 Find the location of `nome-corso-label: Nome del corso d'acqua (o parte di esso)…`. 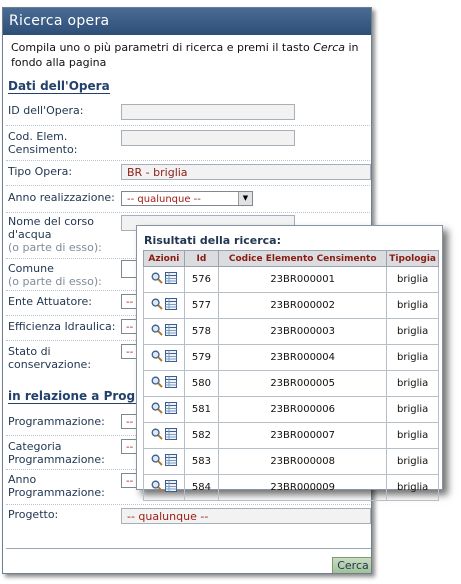

nome-corso-label: Nome del corso d'acqua (o parte di esso)… is located at coordinates (55, 234).